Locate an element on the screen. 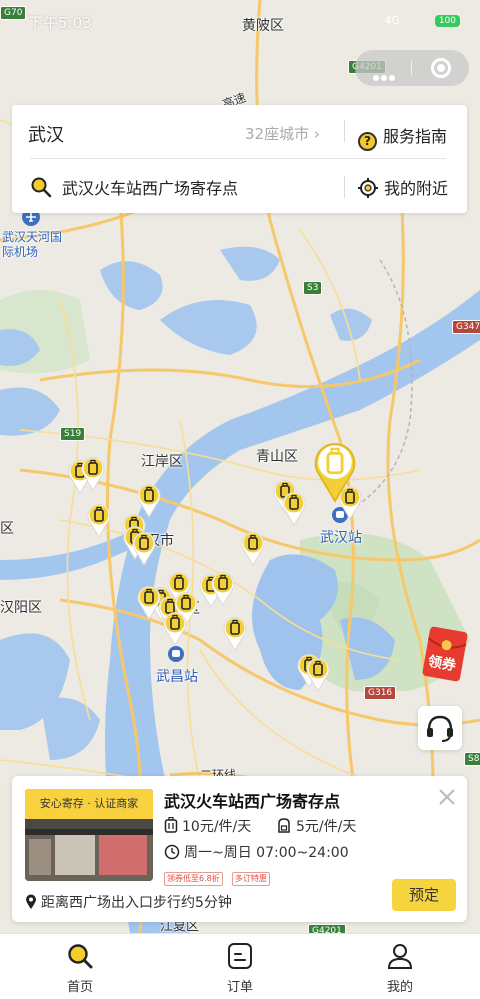 The height and width of the screenshot is (999, 480). headset-icon is located at coordinates (440, 728).